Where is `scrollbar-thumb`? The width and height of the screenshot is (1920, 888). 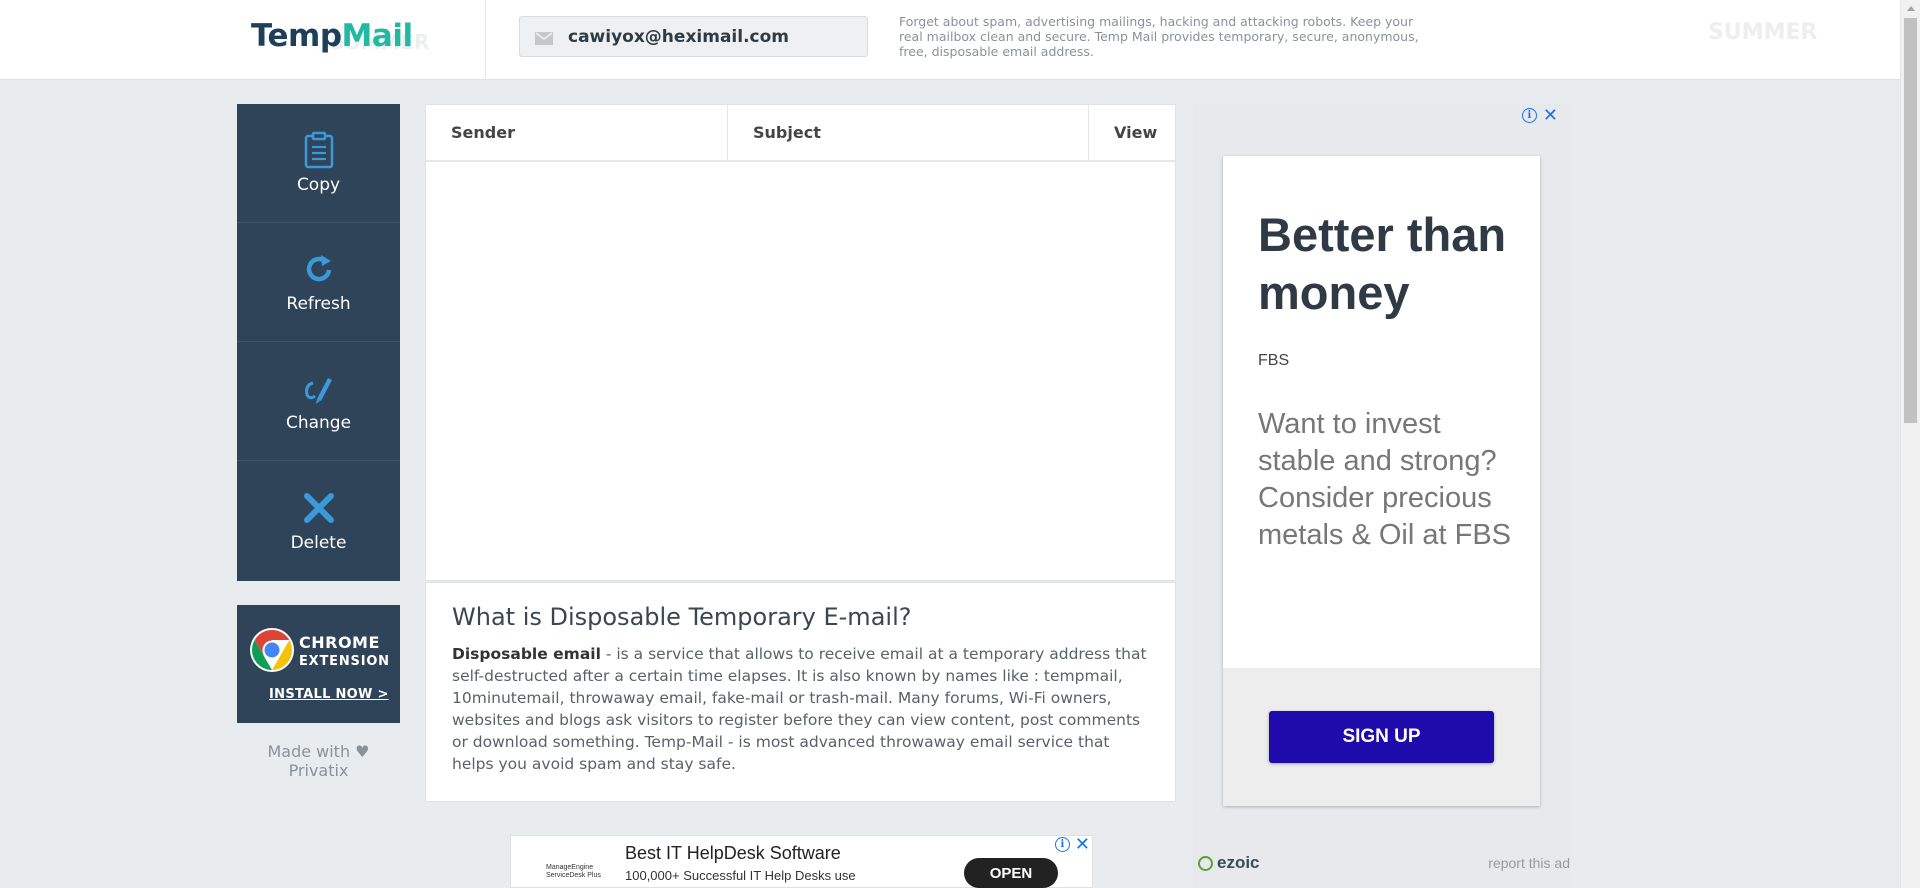 scrollbar-thumb is located at coordinates (1910, 220).